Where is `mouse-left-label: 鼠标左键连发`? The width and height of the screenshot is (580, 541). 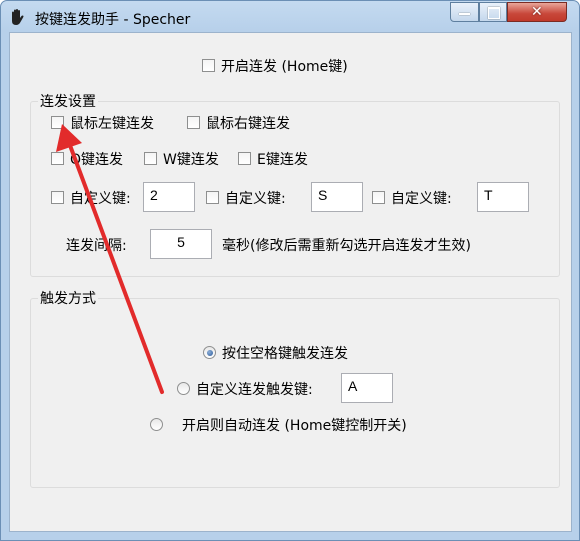 mouse-left-label: 鼠标左键连发 is located at coordinates (112, 124).